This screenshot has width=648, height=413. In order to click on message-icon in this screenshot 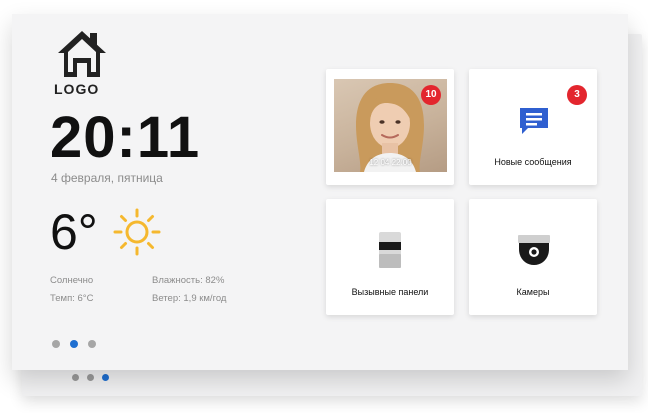, I will do `click(534, 121)`.